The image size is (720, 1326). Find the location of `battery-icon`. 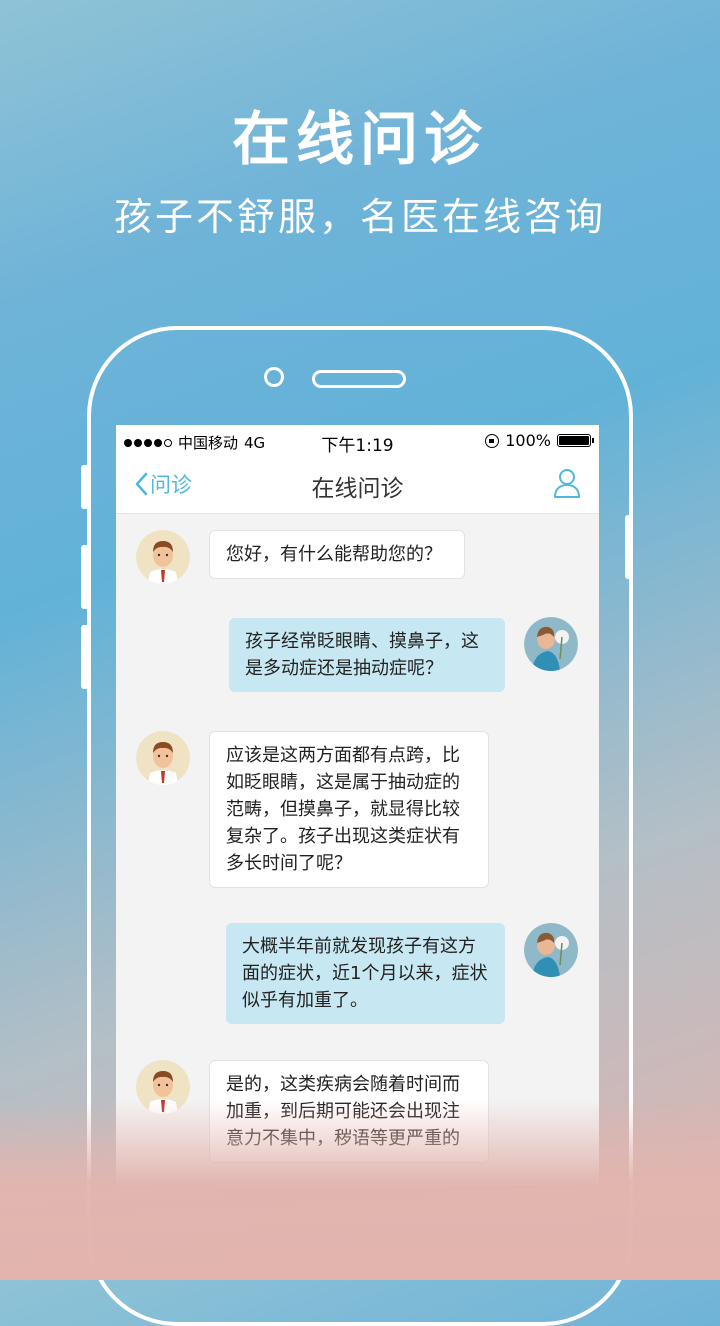

battery-icon is located at coordinates (575, 440).